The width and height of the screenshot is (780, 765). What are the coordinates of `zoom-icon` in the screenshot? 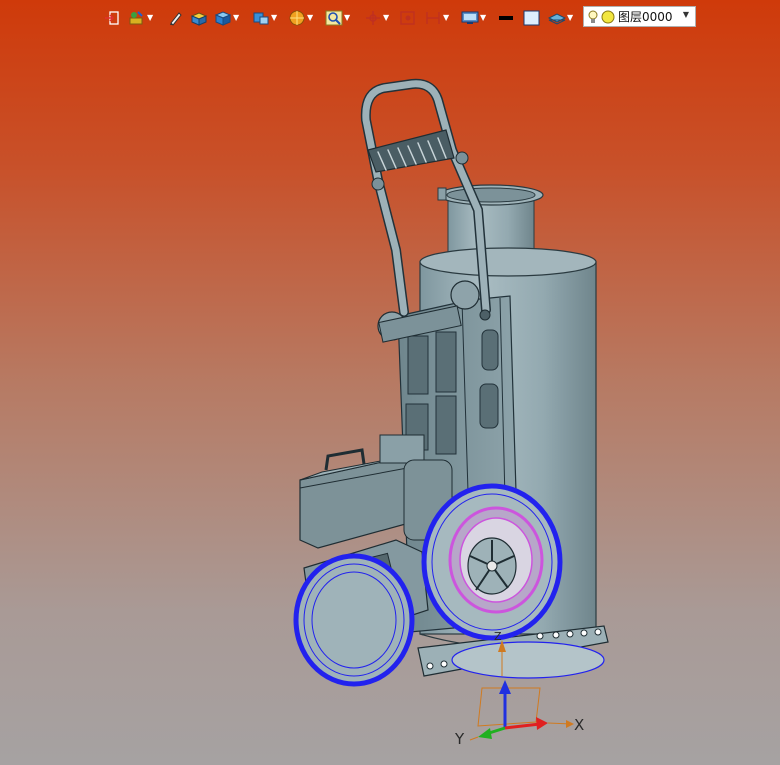 It's located at (334, 18).